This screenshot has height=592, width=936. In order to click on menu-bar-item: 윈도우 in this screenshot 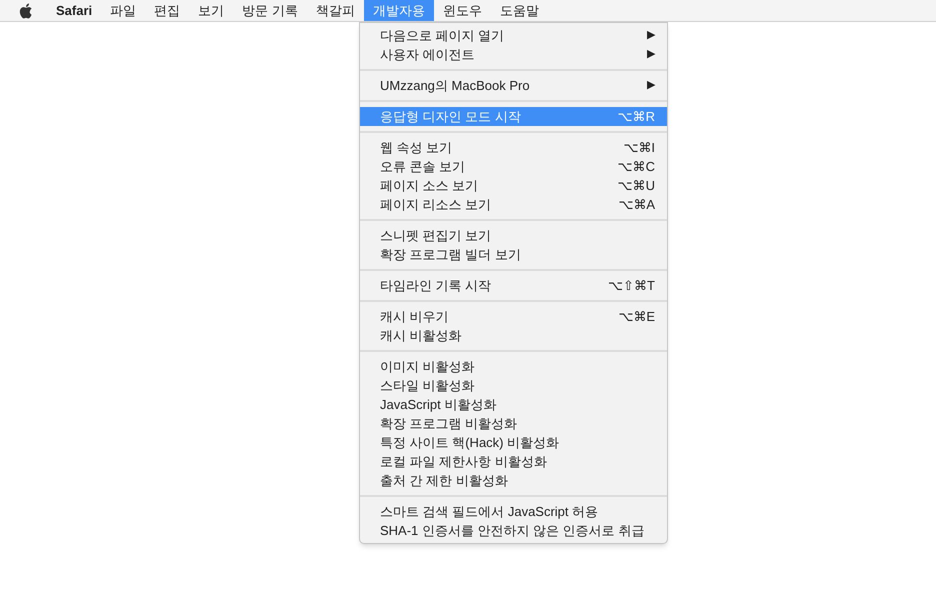, I will do `click(462, 10)`.